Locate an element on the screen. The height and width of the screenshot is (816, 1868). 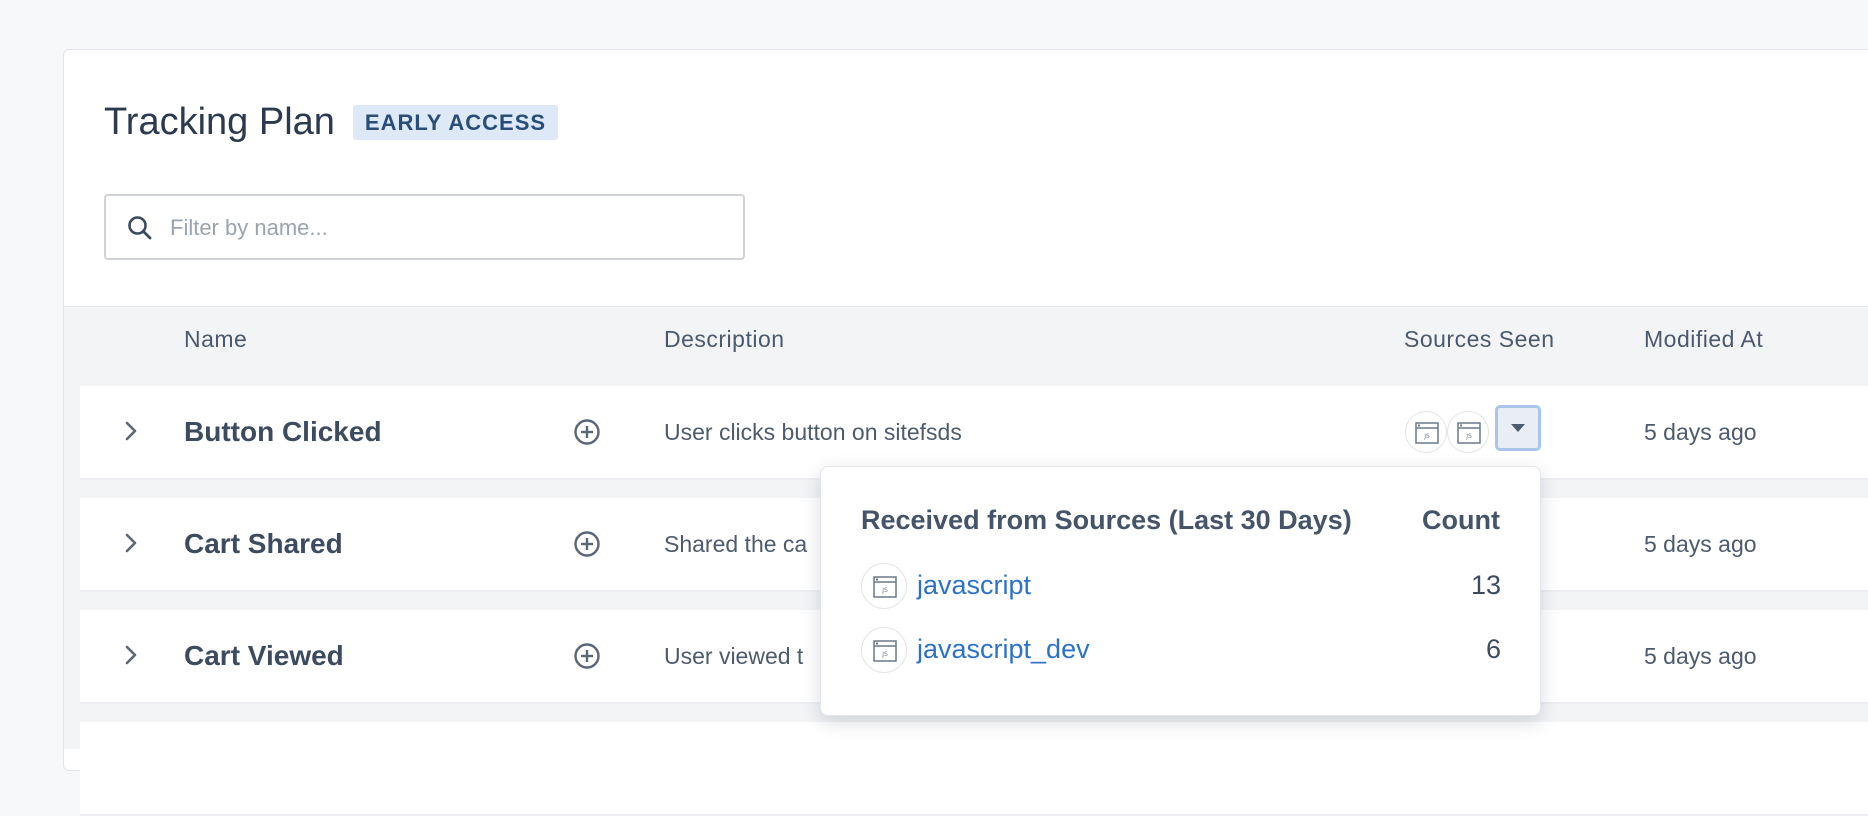
caret-down-icon is located at coordinates (1518, 428).